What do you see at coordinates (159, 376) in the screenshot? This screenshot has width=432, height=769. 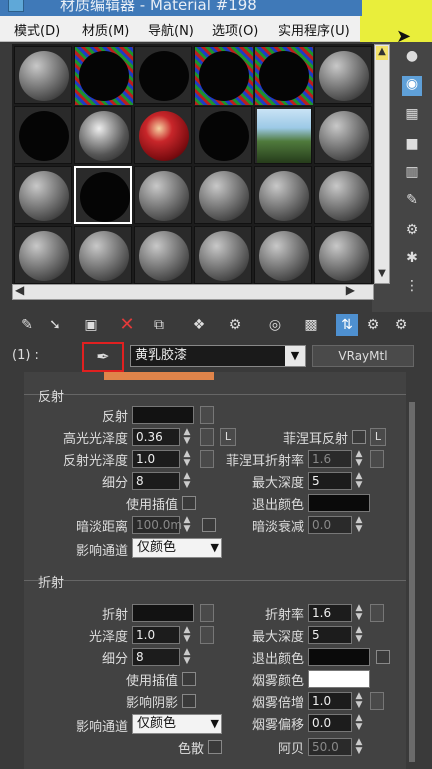 I see `diffuse-color-swatch-partial` at bounding box center [159, 376].